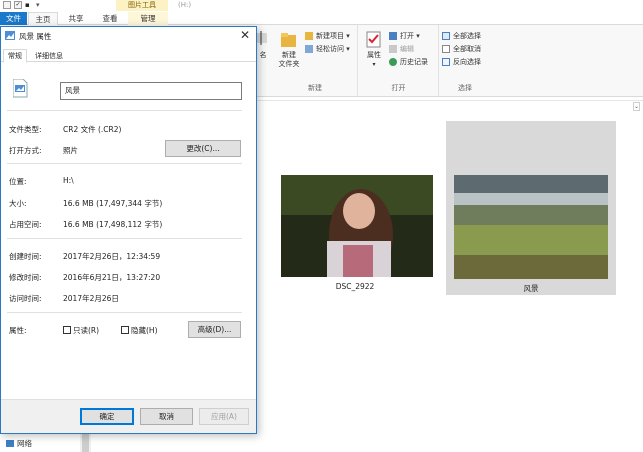  What do you see at coordinates (86, 330) in the screenshot?
I see `readonly-label: 只读(R)` at bounding box center [86, 330].